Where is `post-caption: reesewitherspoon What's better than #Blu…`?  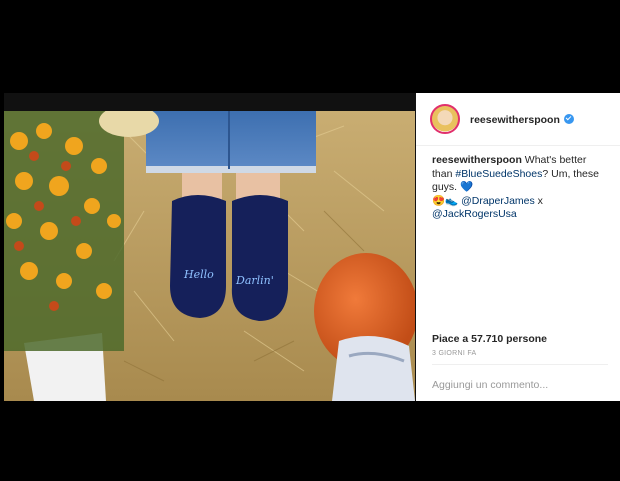 post-caption: reesewitherspoon What's better than #Blu… is located at coordinates (518, 184).